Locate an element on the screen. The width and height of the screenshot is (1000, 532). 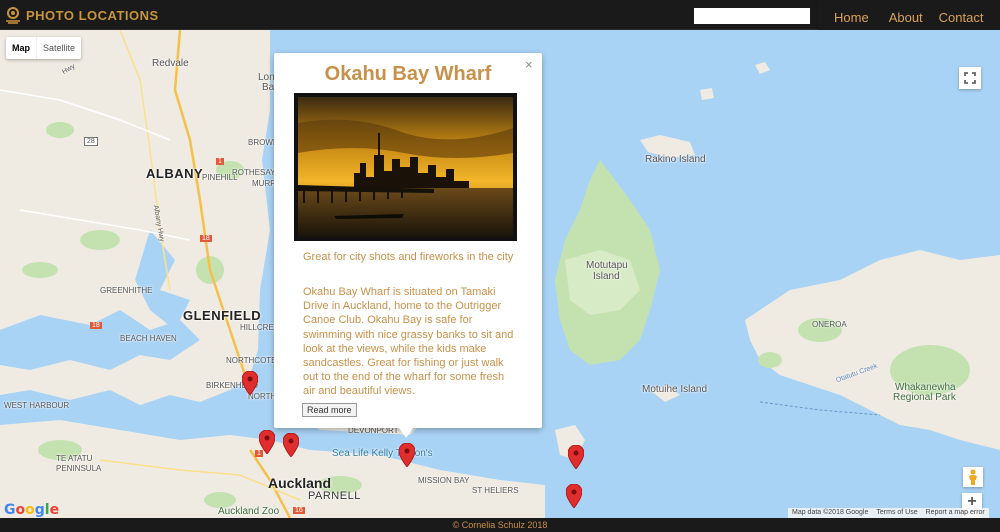
nav-contact: Contact is located at coordinates (961, 17).